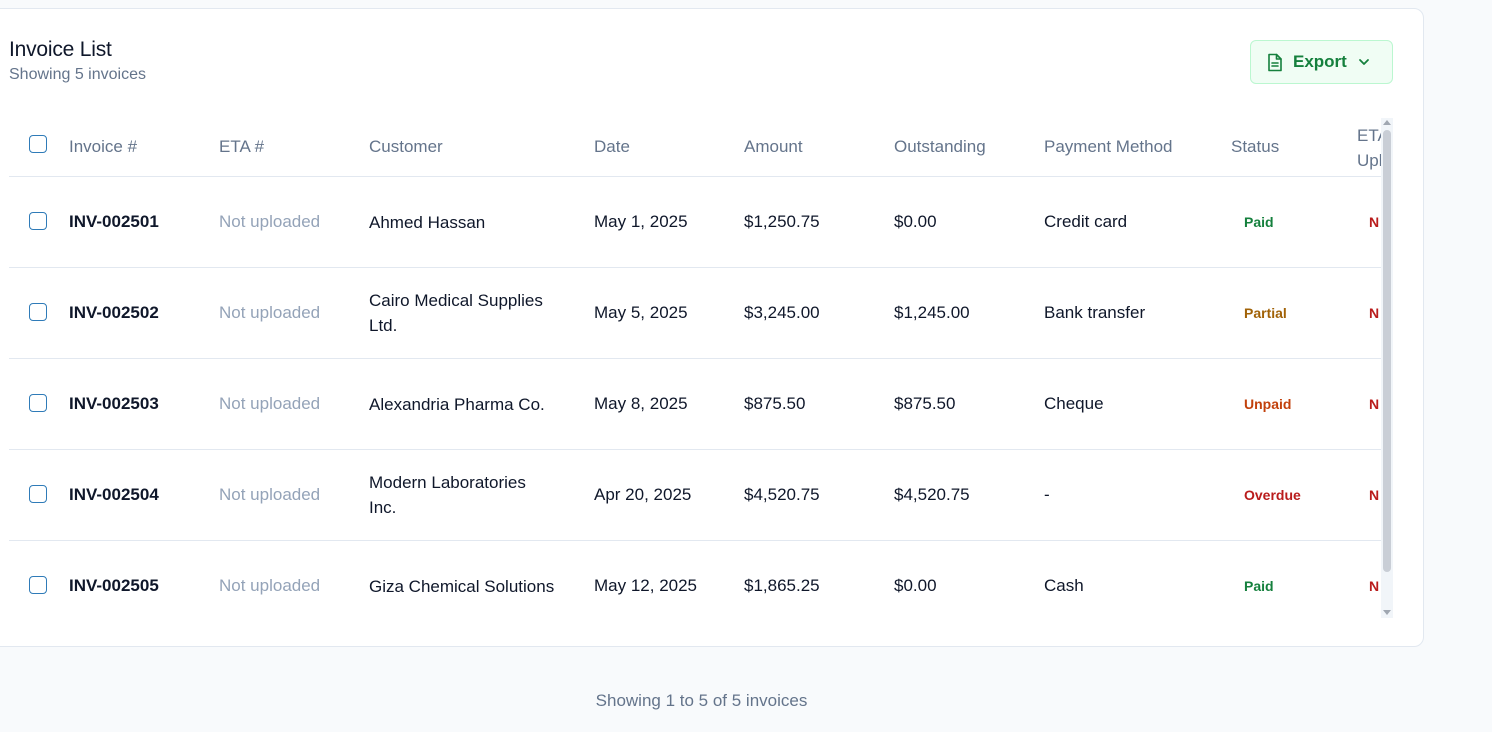  Describe the element at coordinates (469, 313) in the screenshot. I see `customer-name: Cairo Medical Supplies Ltd.` at that location.